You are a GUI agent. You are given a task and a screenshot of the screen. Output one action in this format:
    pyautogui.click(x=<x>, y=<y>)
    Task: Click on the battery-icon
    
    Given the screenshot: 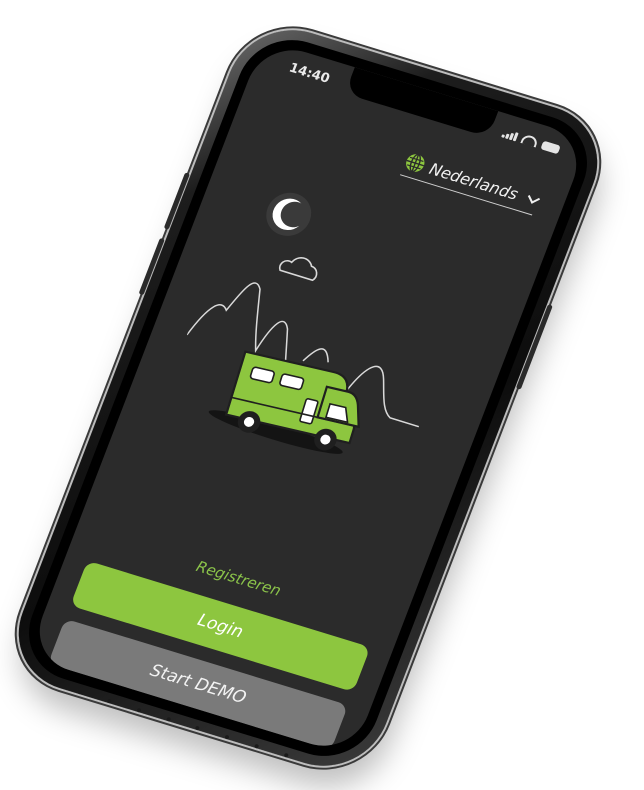 What is the action you would take?
    pyautogui.click(x=550, y=147)
    